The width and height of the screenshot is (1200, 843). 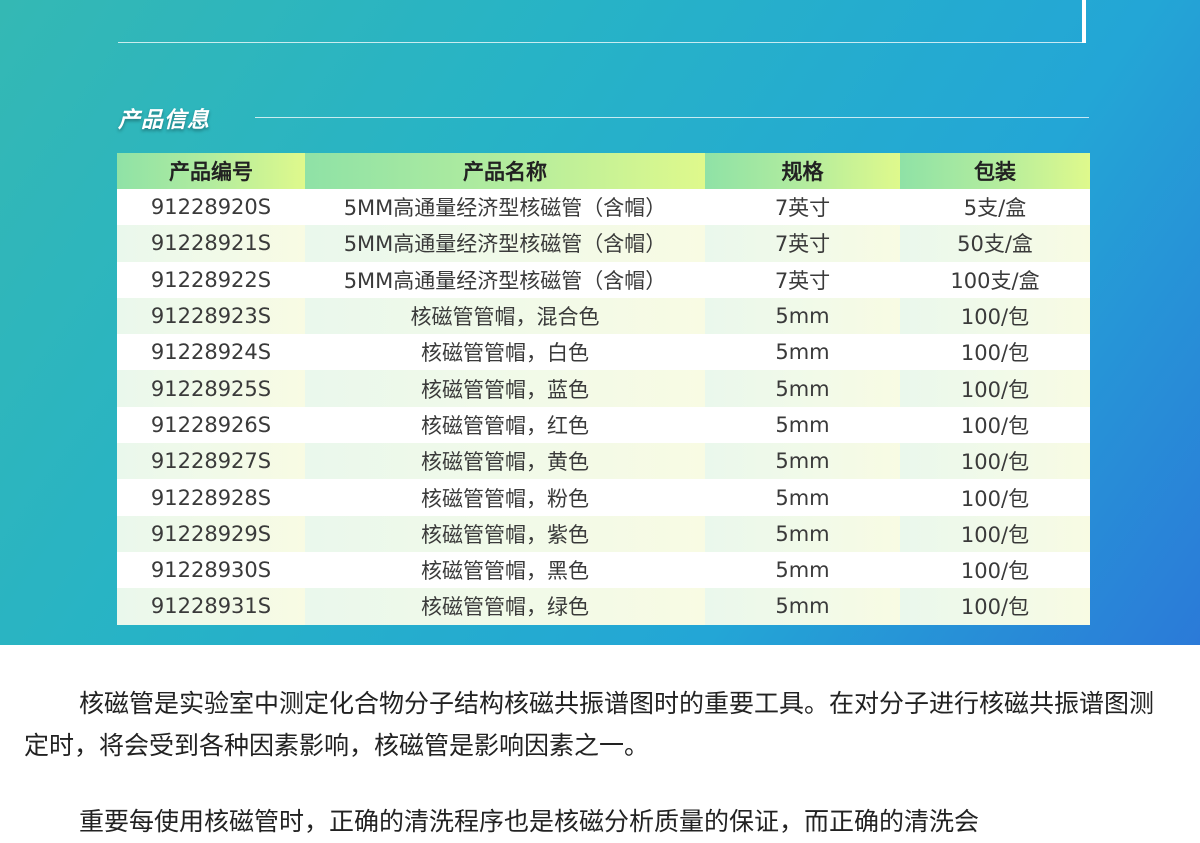 I want to click on cell-product-name: 核磁管管帽，粉色, so click(x=505, y=497).